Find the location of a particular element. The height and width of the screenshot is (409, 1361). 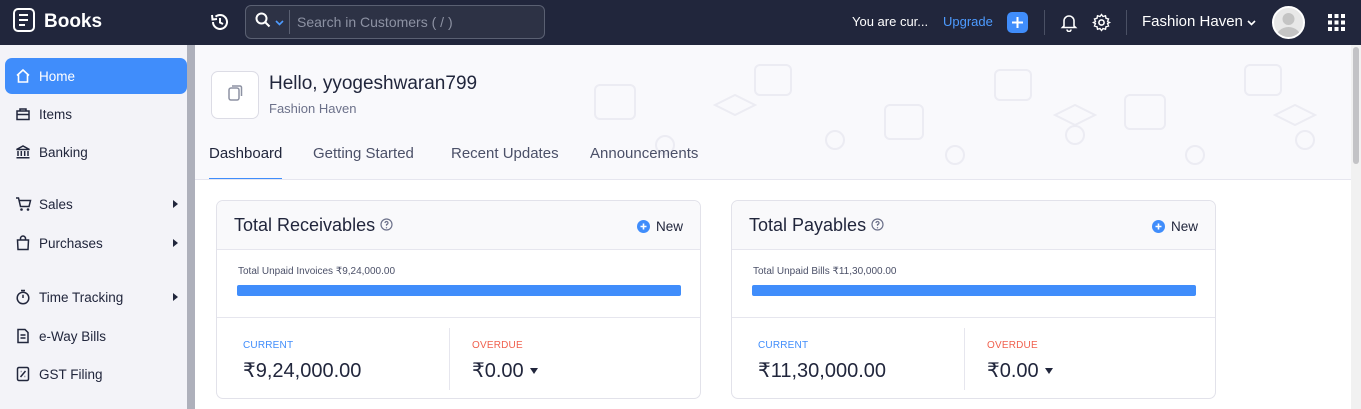

settings-gear-icon is located at coordinates (1101, 25).